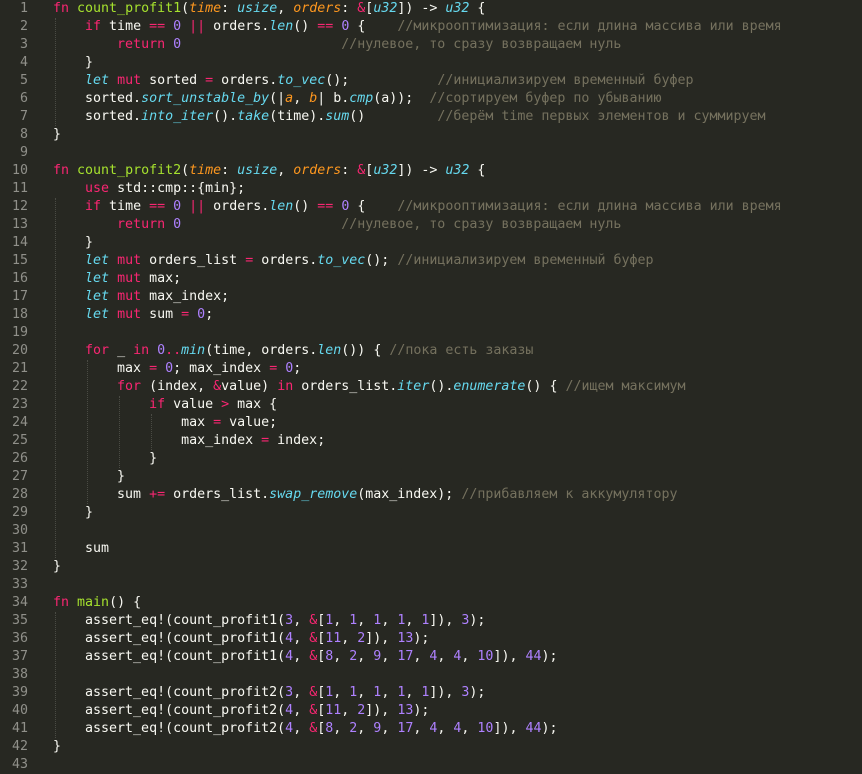 The height and width of the screenshot is (774, 862). Describe the element at coordinates (457, 8) in the screenshot. I see `code-token: u32` at that location.